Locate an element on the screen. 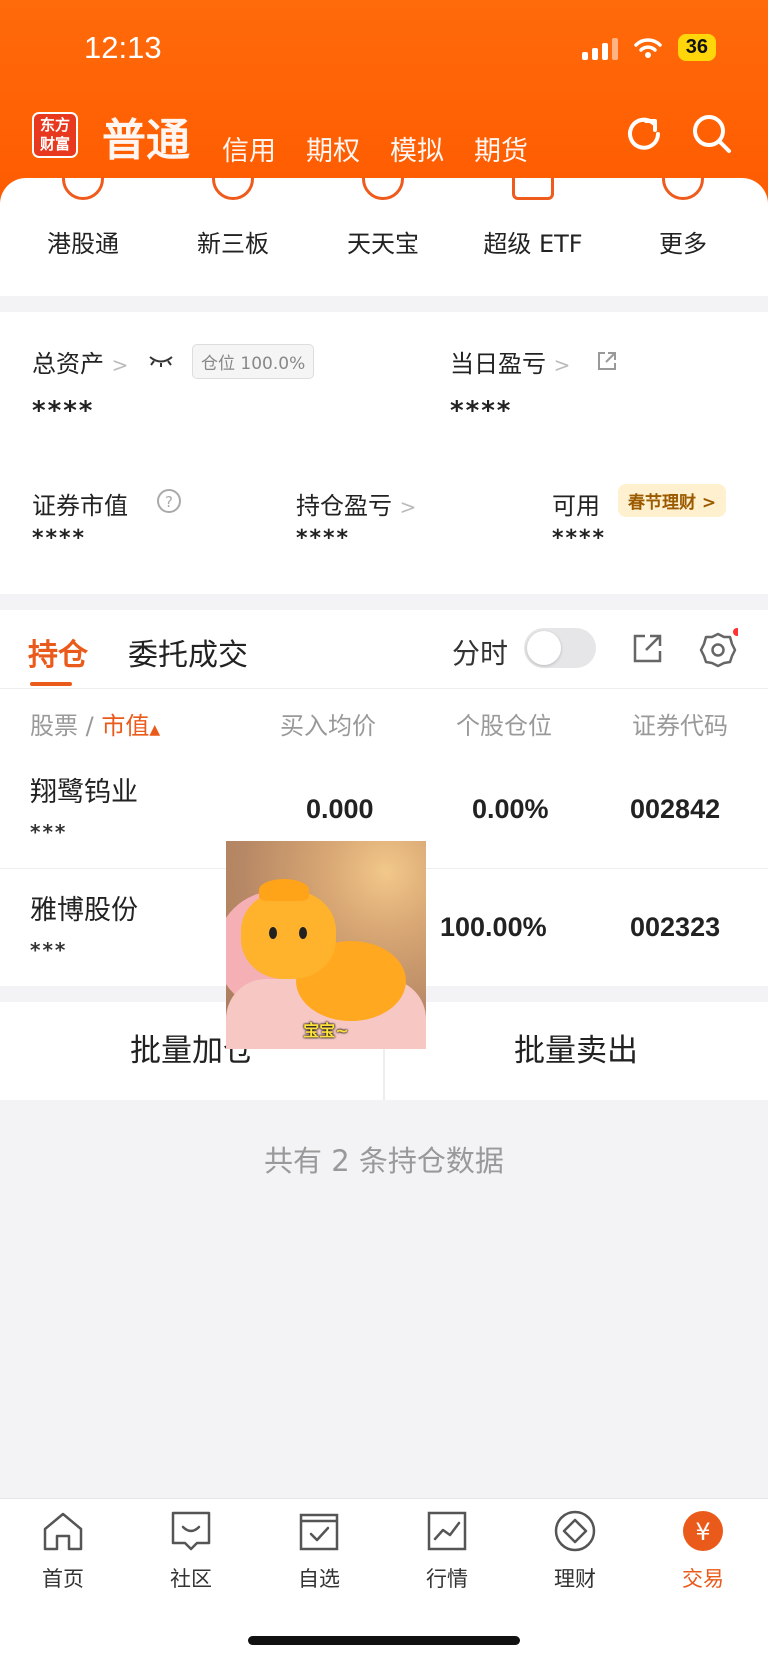  total-assets-value: **** is located at coordinates (63, 411).